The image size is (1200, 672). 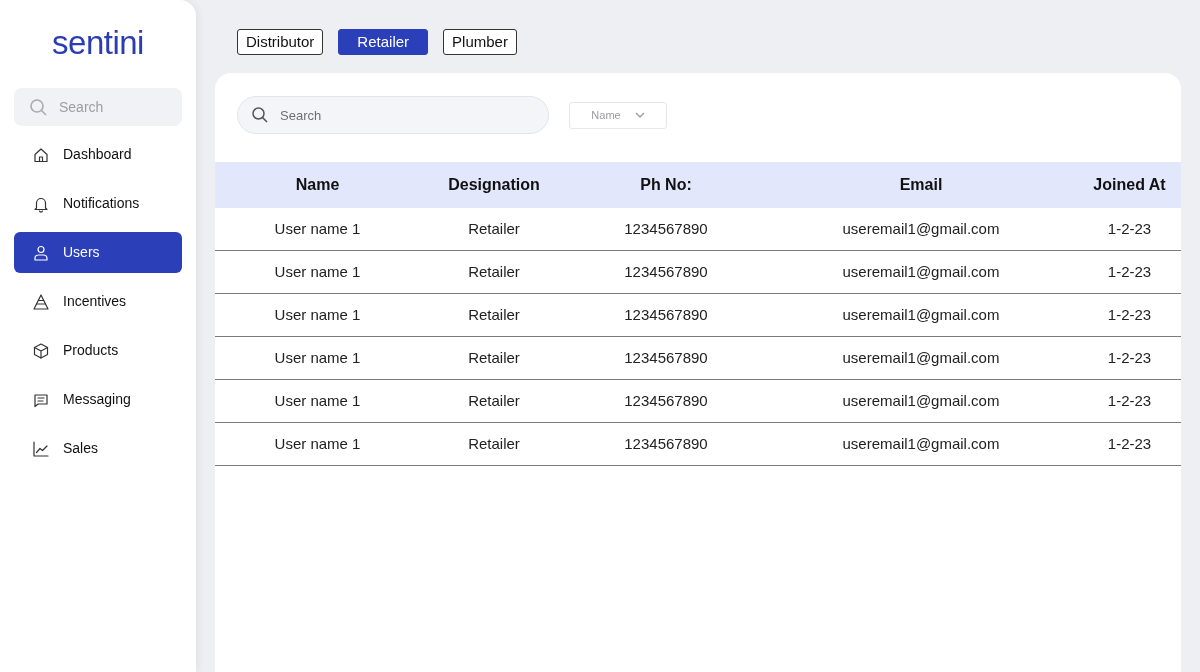 I want to click on logo: sentini, so click(x=98, y=42).